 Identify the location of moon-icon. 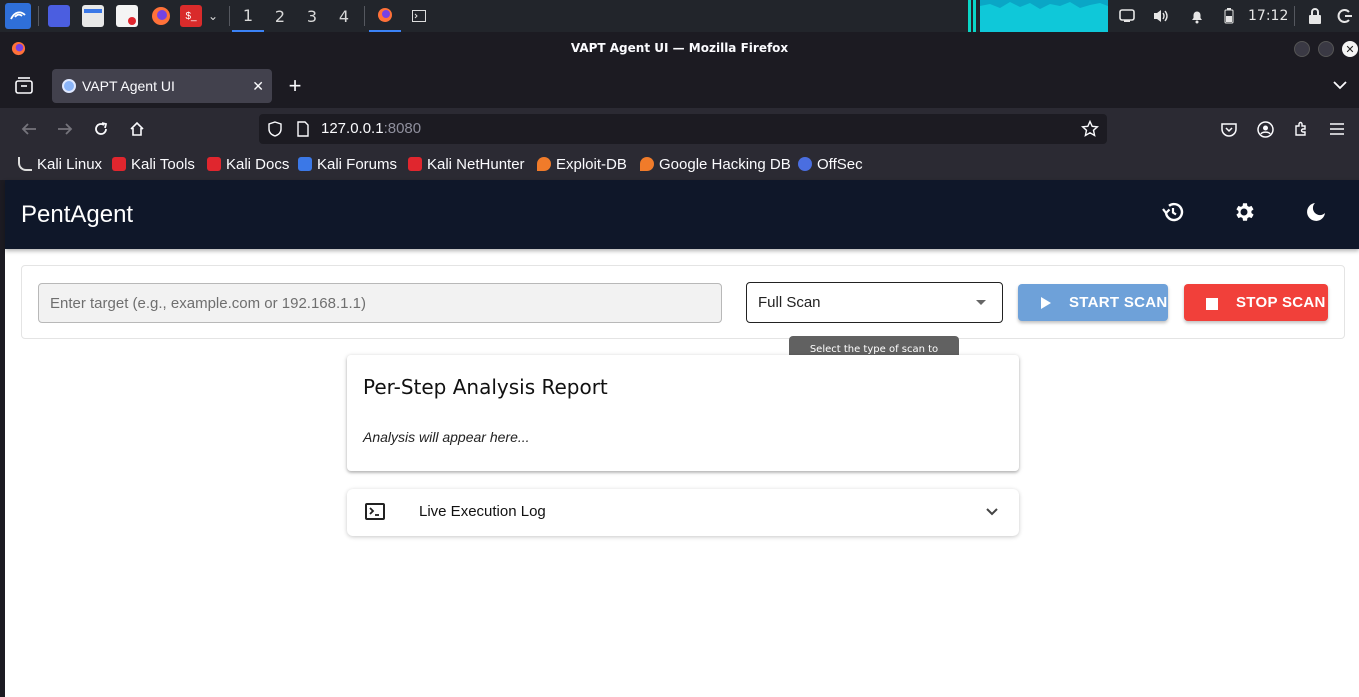
(1316, 214).